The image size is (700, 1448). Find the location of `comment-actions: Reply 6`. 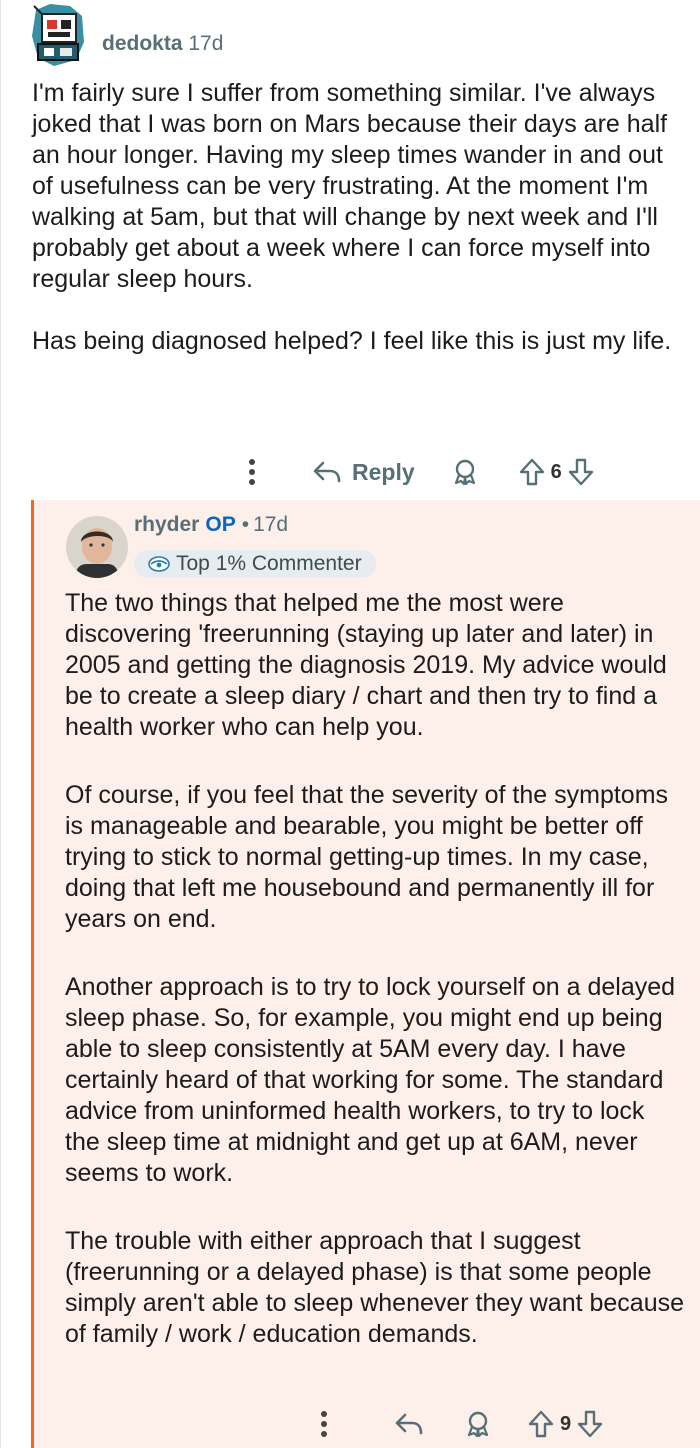

comment-actions: Reply 6 is located at coordinates (421, 472).